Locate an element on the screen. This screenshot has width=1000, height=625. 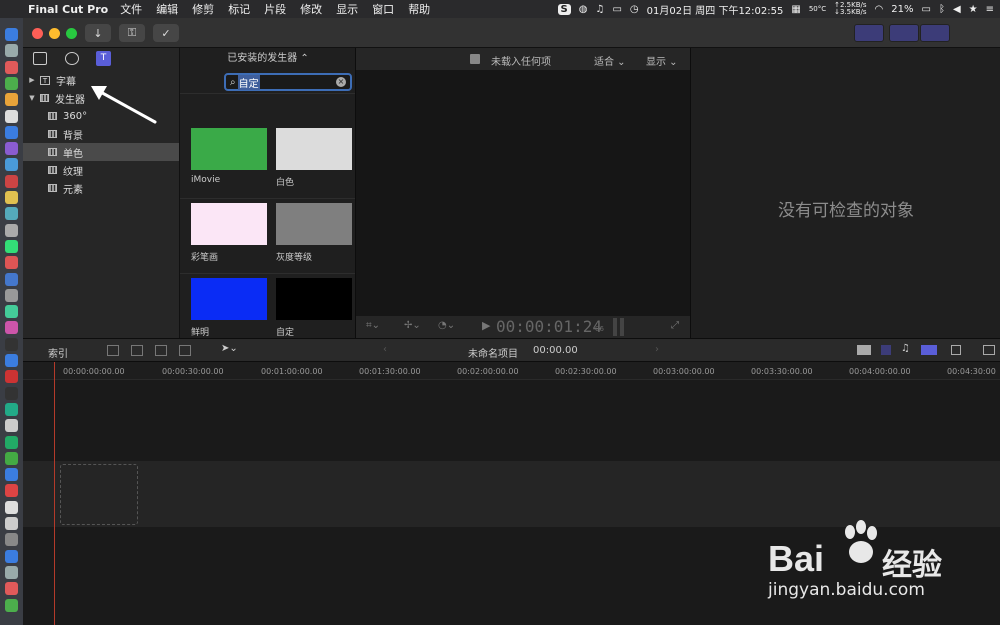
insert-clip-icon is located at coordinates (137, 350).